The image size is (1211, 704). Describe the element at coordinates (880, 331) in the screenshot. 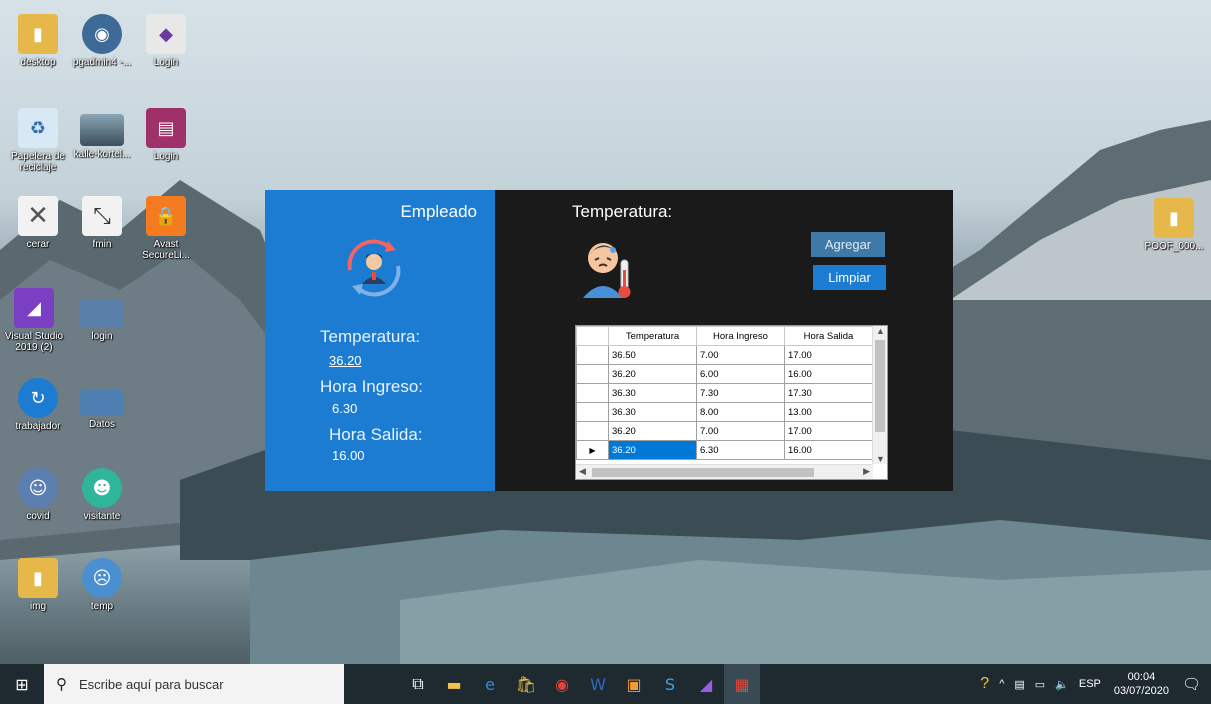

I see `scroll-up-icon: ▲` at that location.